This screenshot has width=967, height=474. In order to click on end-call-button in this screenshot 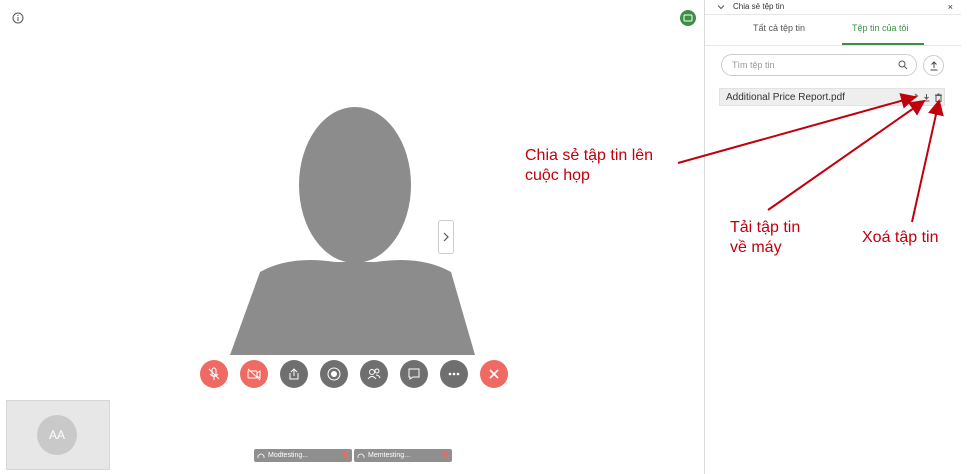, I will do `click(494, 374)`.